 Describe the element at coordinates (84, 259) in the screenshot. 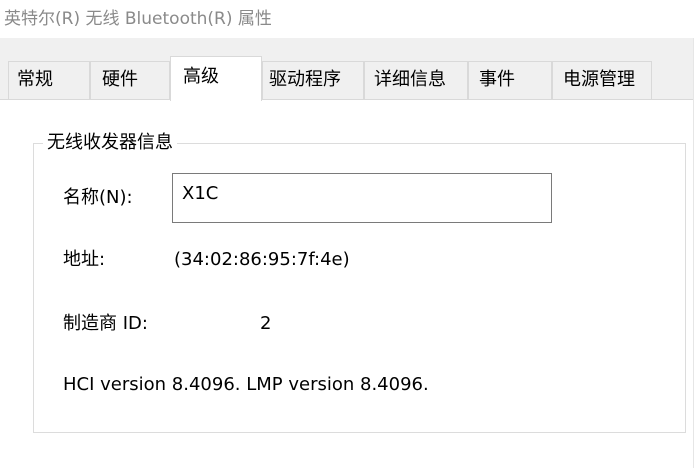

I see `address-label: 地址:` at that location.